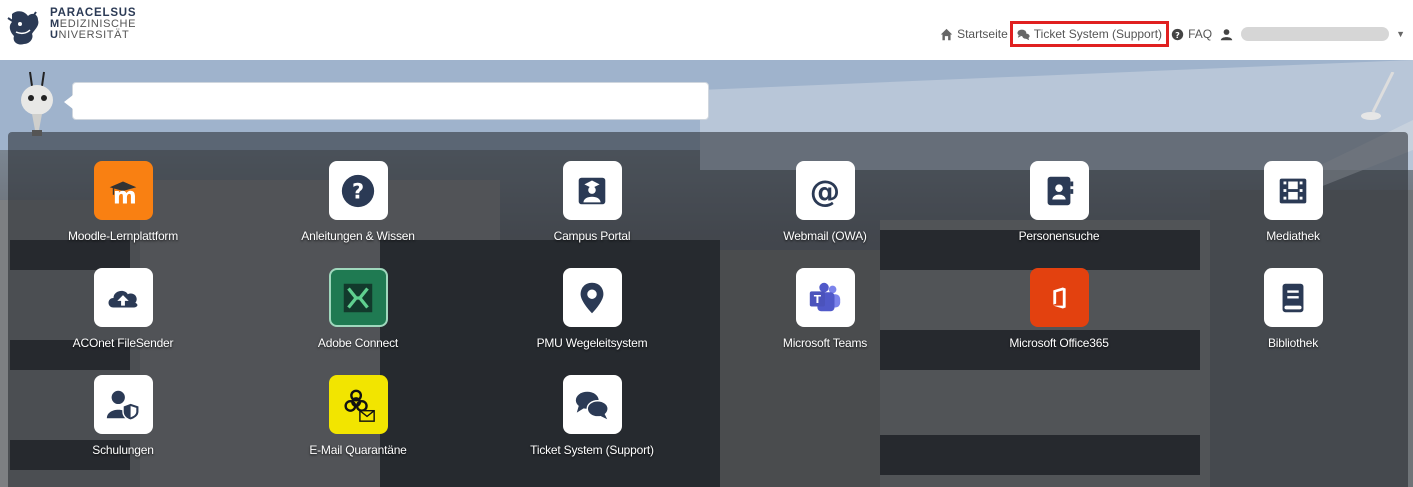 Image resolution: width=1413 pixels, height=487 pixels. I want to click on tile-label: Microsoft Office365, so click(1059, 343).